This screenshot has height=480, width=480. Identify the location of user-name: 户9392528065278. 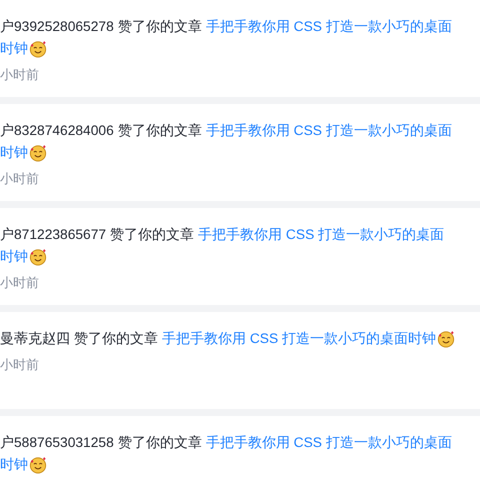
(57, 27).